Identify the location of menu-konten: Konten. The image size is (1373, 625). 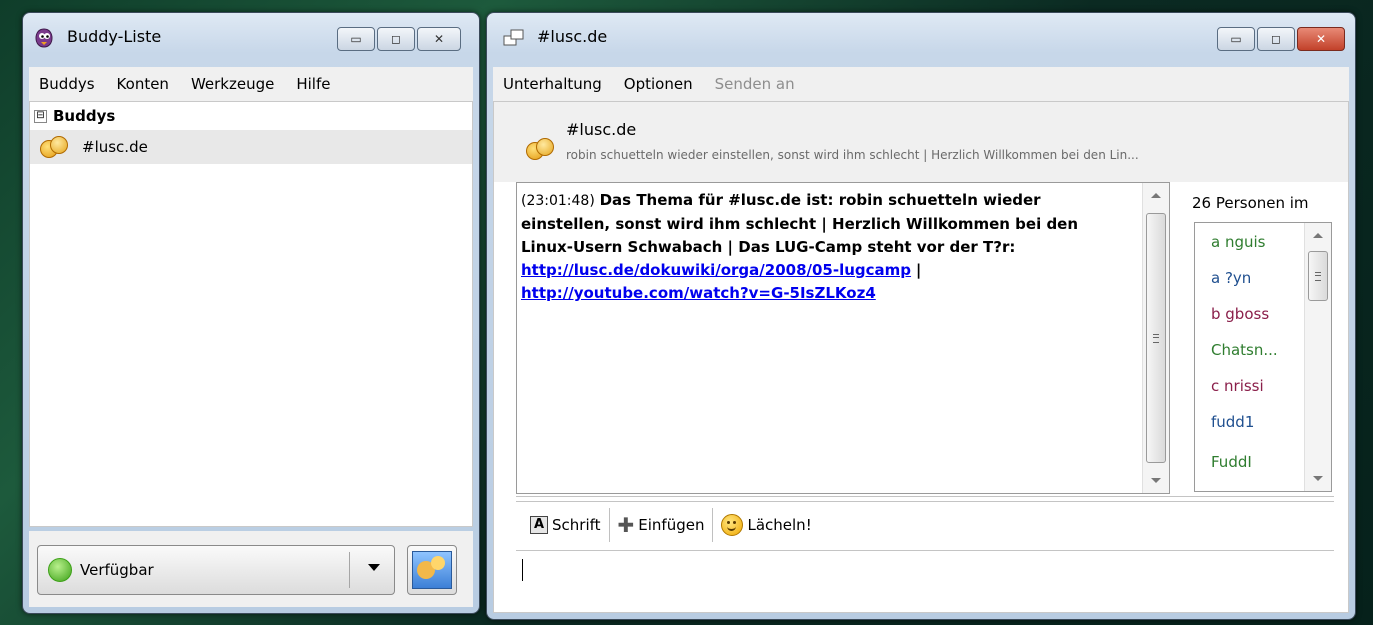
(143, 84).